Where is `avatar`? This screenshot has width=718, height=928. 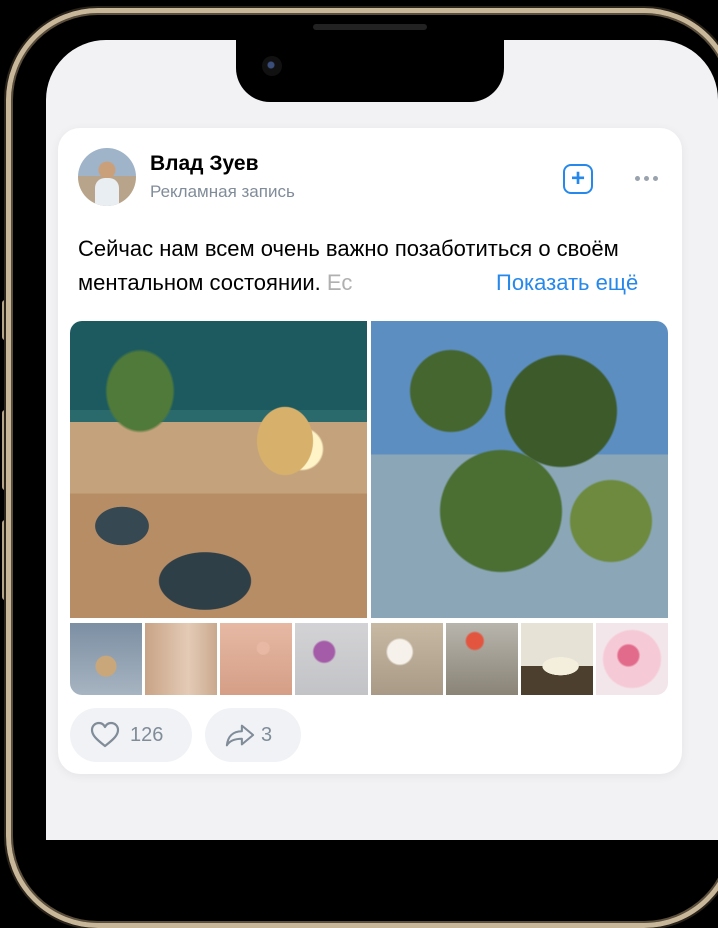 avatar is located at coordinates (107, 177).